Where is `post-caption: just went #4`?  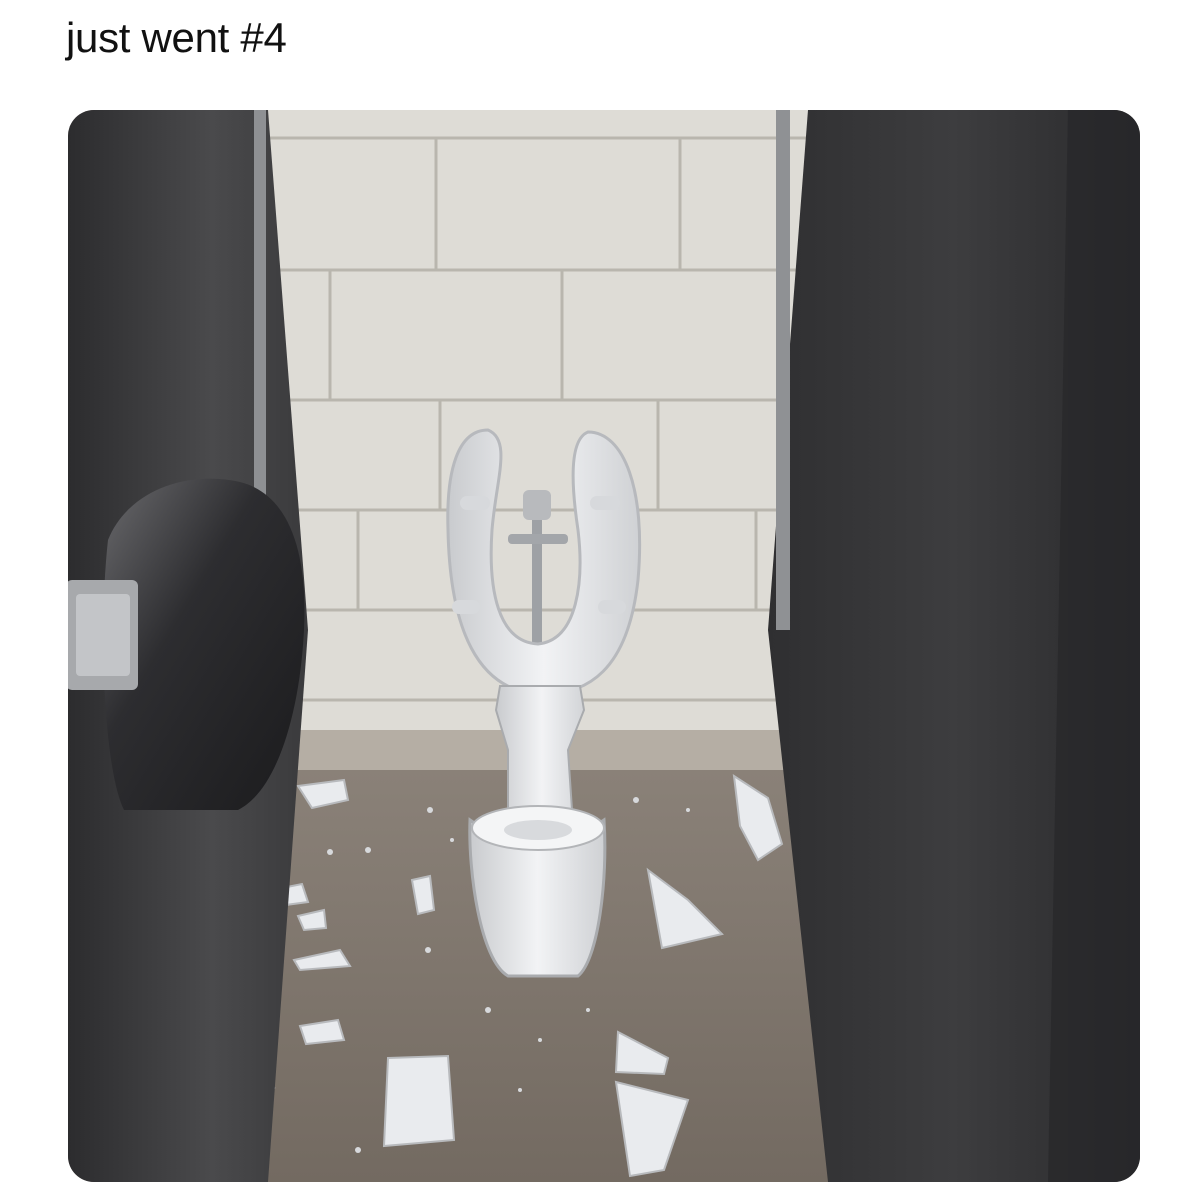
post-caption: just went #4 is located at coordinates (176, 37).